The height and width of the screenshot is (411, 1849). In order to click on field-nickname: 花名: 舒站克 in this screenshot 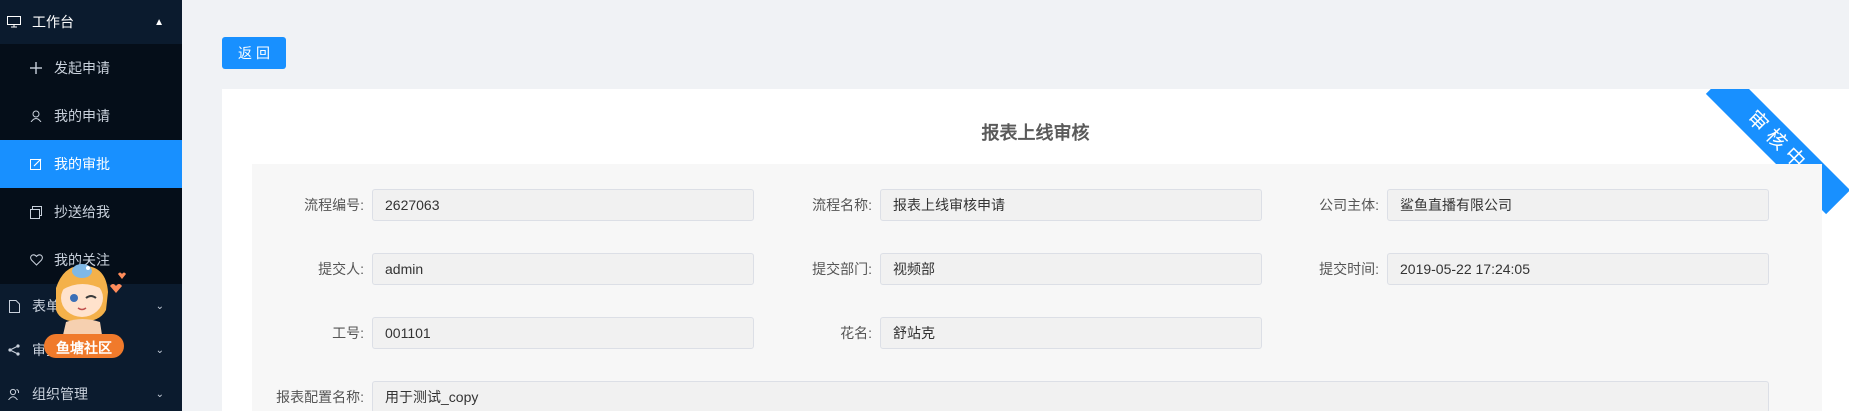, I will do `click(1011, 333)`.